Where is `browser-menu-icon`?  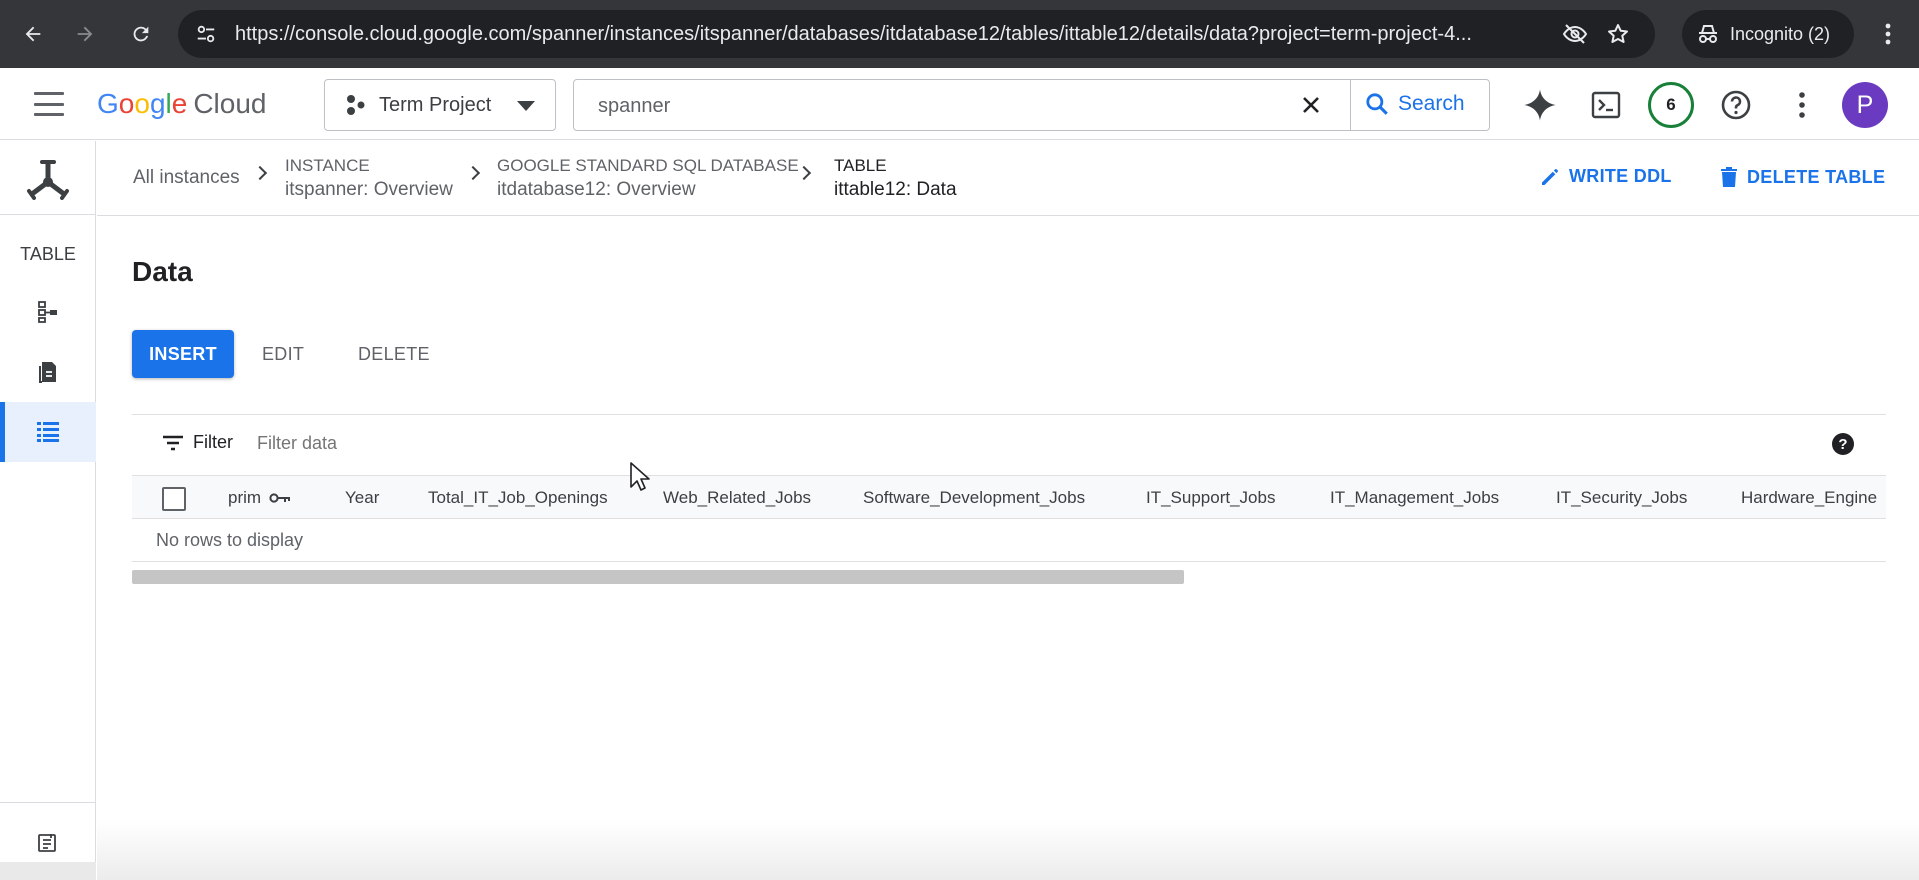 browser-menu-icon is located at coordinates (1888, 36).